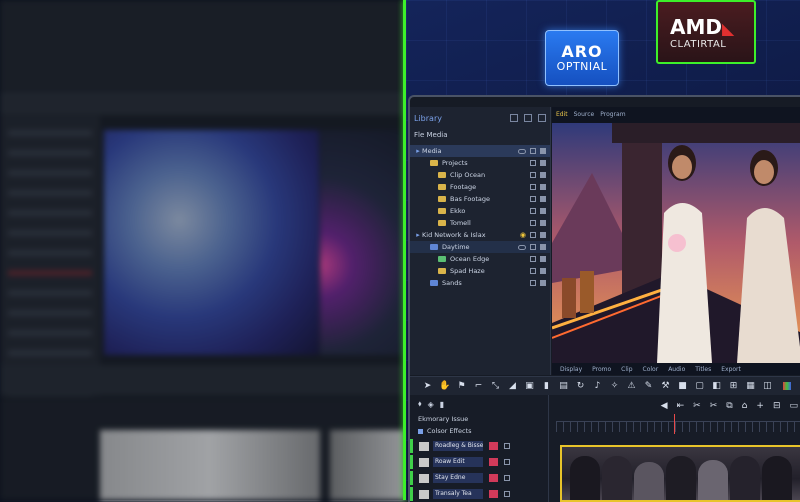 The width and height of the screenshot is (800, 502). Describe the element at coordinates (479, 478) in the screenshot. I see `track-row: Stay Edne` at that location.